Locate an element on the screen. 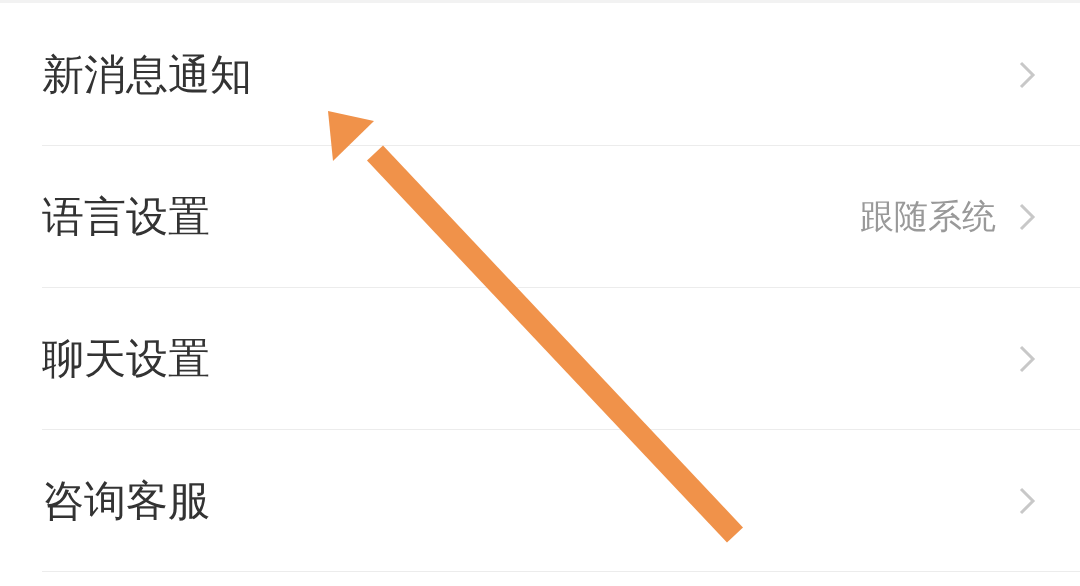 This screenshot has height=586, width=1080. setting-value: 跟随系统 is located at coordinates (928, 216).